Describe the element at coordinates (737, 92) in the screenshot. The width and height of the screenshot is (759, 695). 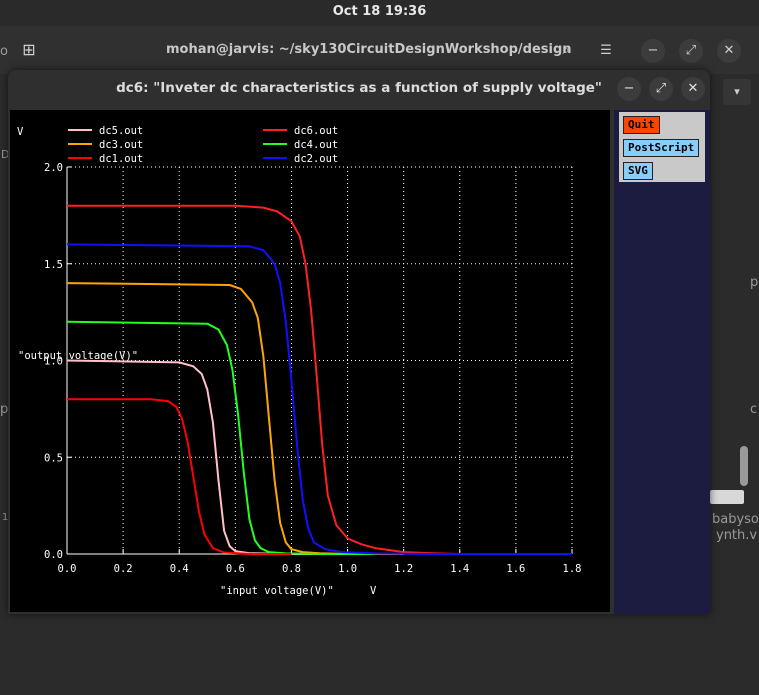
I see `tab-dropdown-icon: ▾` at that location.